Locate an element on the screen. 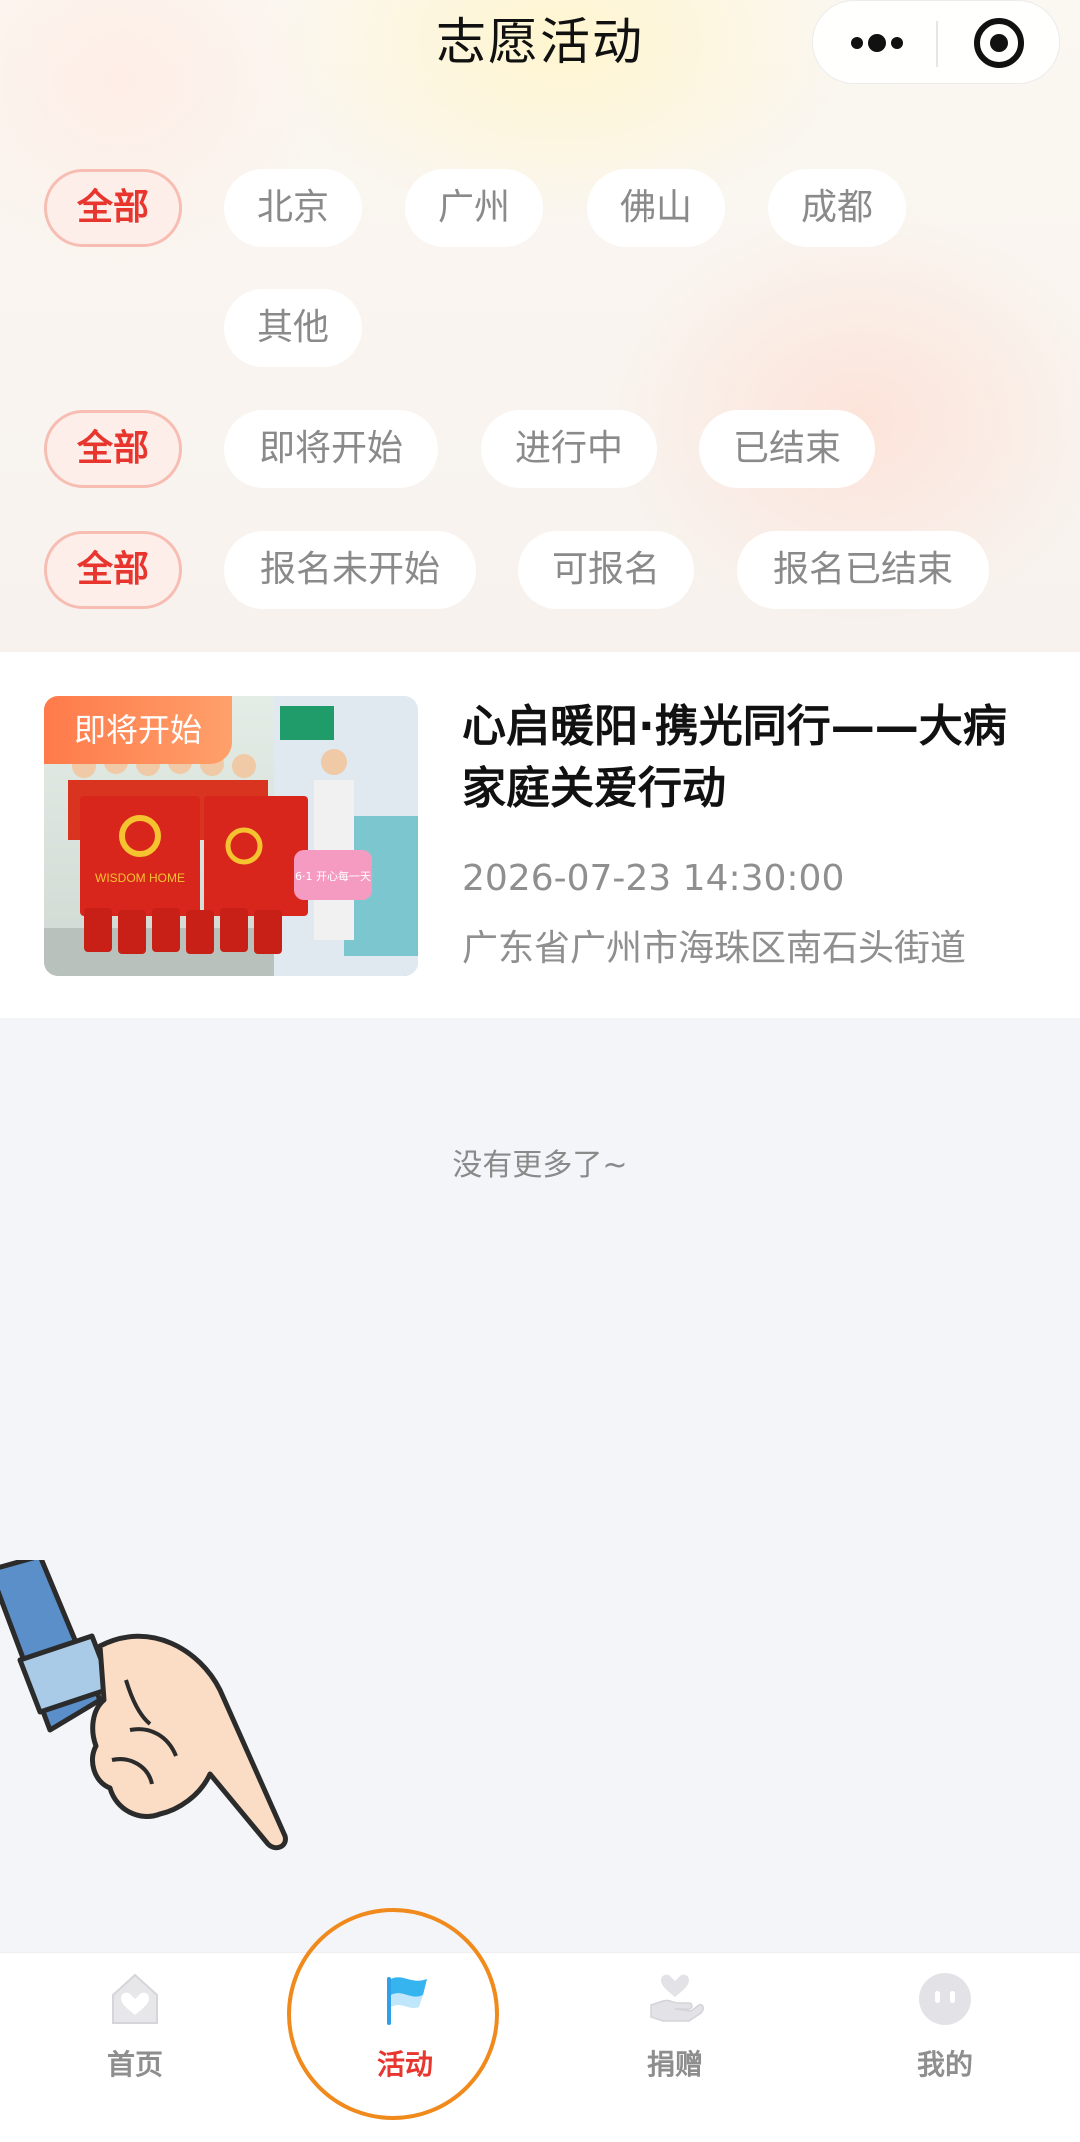 This screenshot has width=1080, height=2142. list-end-text: 没有更多了~ is located at coordinates (540, 1165).